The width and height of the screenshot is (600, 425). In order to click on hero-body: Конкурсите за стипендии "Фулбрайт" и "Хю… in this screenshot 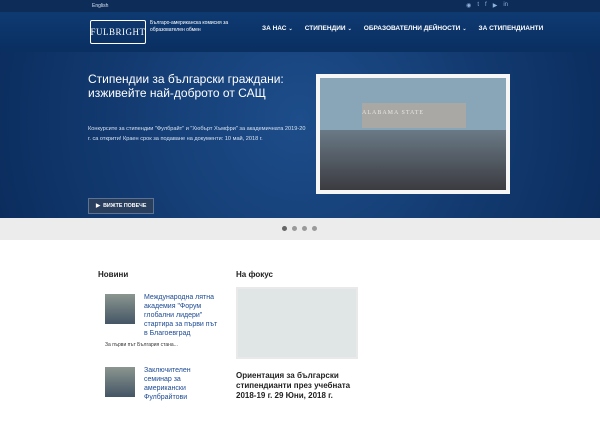, I will do `click(197, 134)`.